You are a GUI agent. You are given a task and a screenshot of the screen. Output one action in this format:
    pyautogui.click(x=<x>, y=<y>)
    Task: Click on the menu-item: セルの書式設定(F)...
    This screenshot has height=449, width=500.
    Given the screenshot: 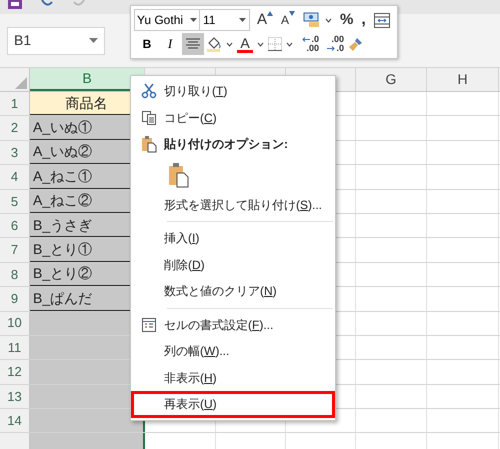 What is the action you would take?
    pyautogui.click(x=233, y=325)
    